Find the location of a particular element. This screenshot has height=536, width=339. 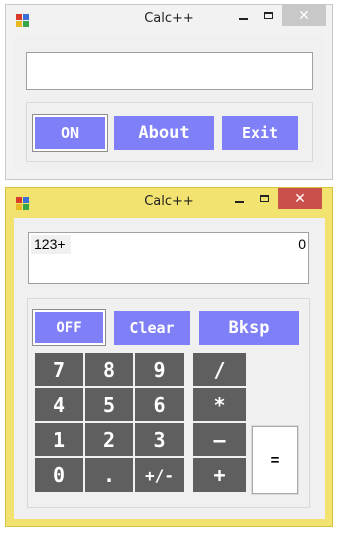

key-negate: +/- is located at coordinates (159, 475).